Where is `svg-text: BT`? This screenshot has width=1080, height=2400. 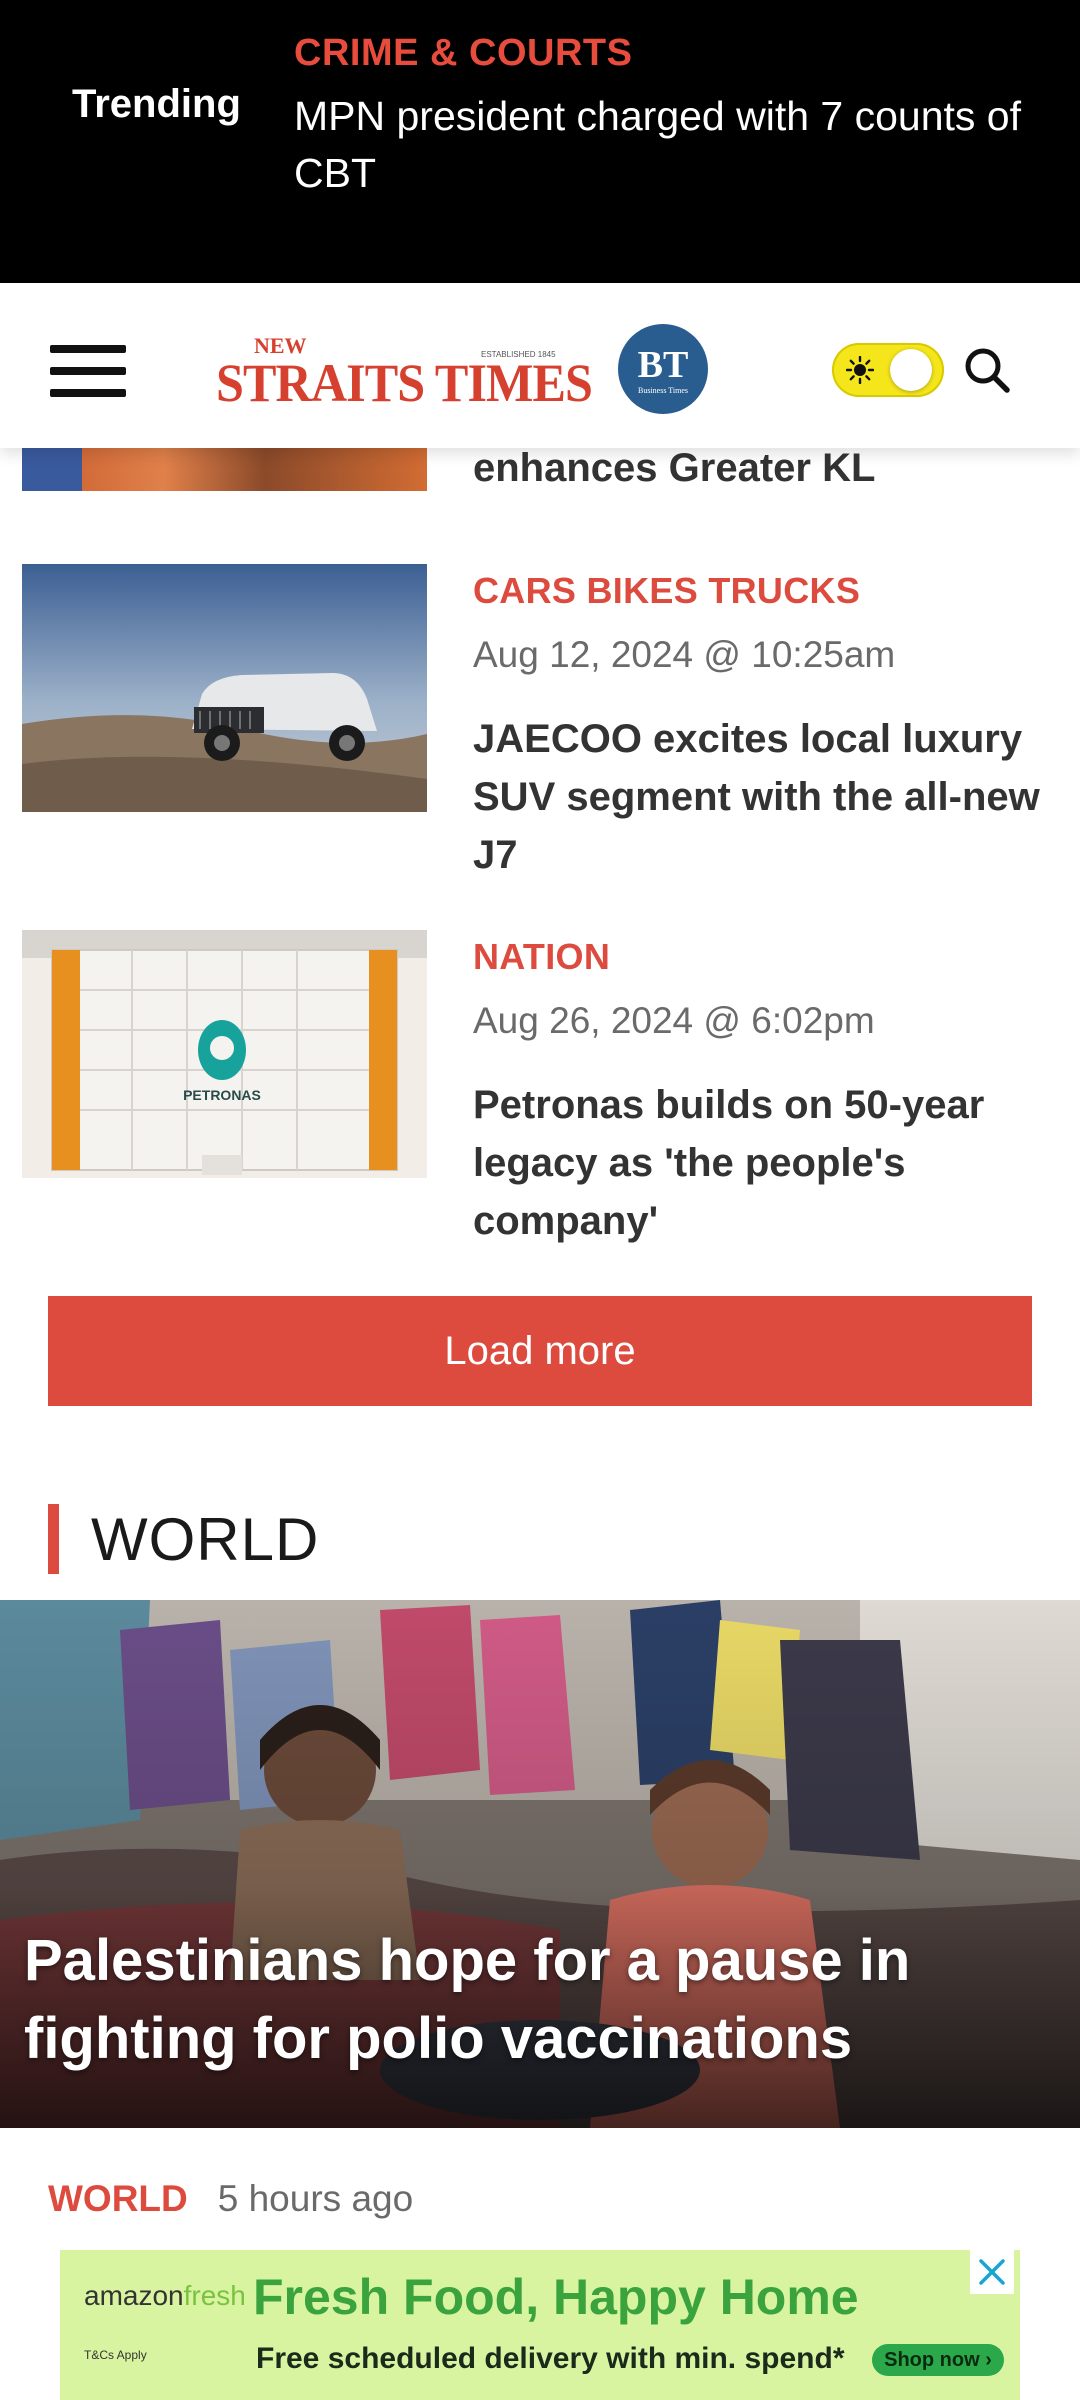
svg-text: BT is located at coordinates (663, 365).